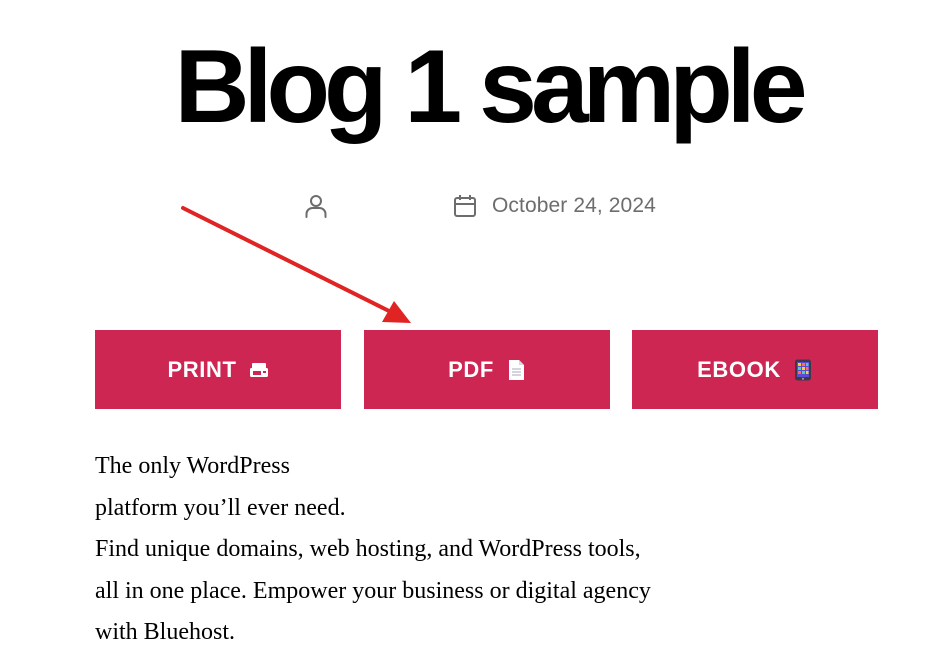 The height and width of the screenshot is (655, 928). What do you see at coordinates (802, 369) in the screenshot?
I see `tablet-icon` at bounding box center [802, 369].